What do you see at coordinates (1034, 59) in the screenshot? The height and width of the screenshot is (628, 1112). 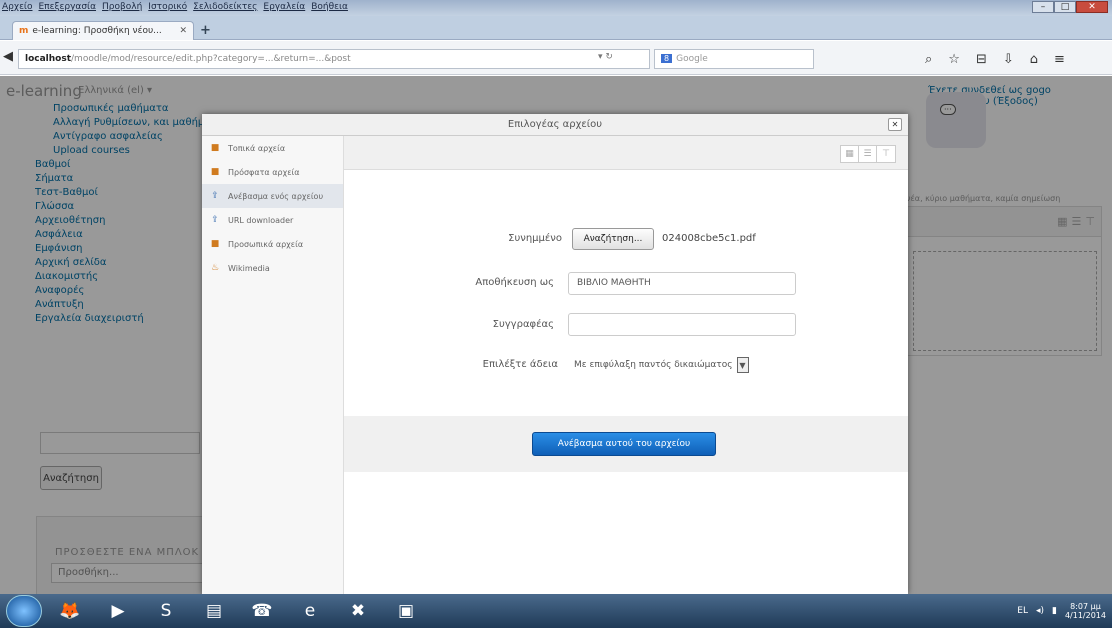 I see `home-icon: ⌂` at bounding box center [1034, 59].